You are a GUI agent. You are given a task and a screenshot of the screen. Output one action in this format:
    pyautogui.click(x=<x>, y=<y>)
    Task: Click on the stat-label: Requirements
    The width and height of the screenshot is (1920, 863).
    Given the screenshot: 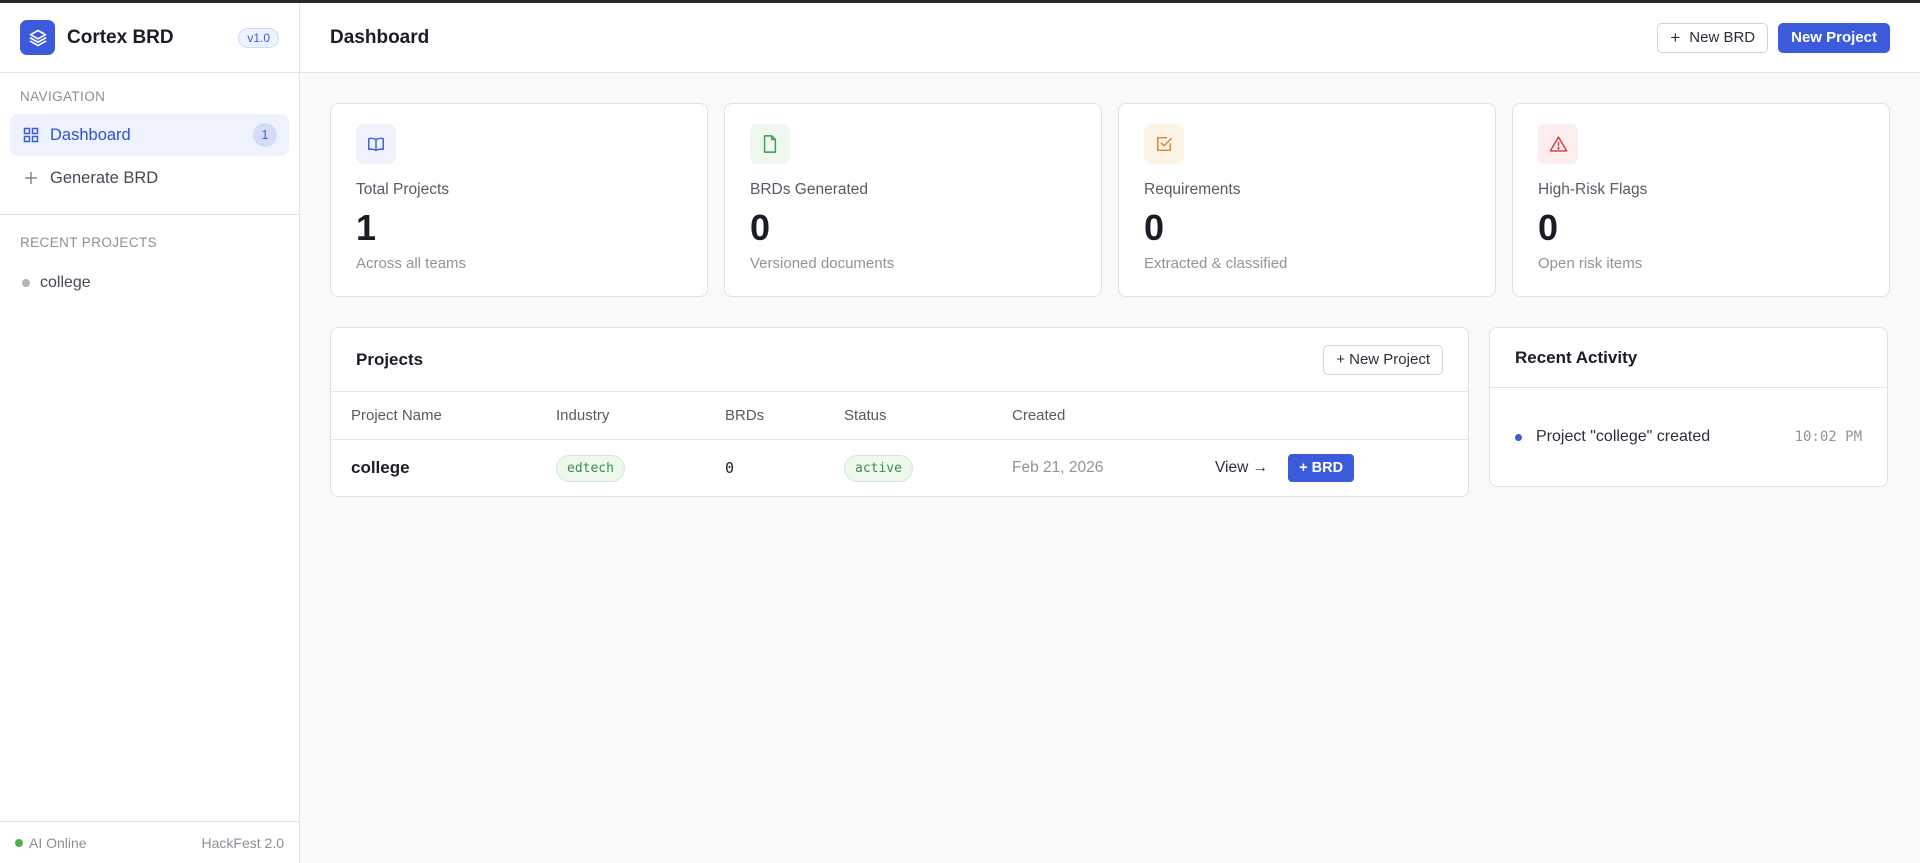 What is the action you would take?
    pyautogui.click(x=1192, y=189)
    